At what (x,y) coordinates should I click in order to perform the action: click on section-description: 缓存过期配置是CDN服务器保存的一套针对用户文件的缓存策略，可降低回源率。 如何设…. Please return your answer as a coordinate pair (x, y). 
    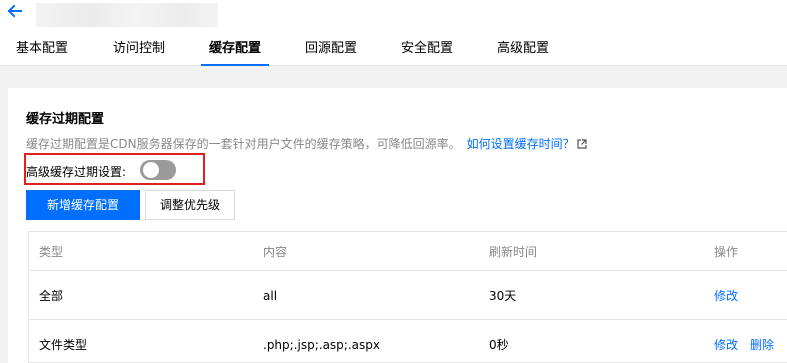
    Looking at the image, I should click on (306, 143).